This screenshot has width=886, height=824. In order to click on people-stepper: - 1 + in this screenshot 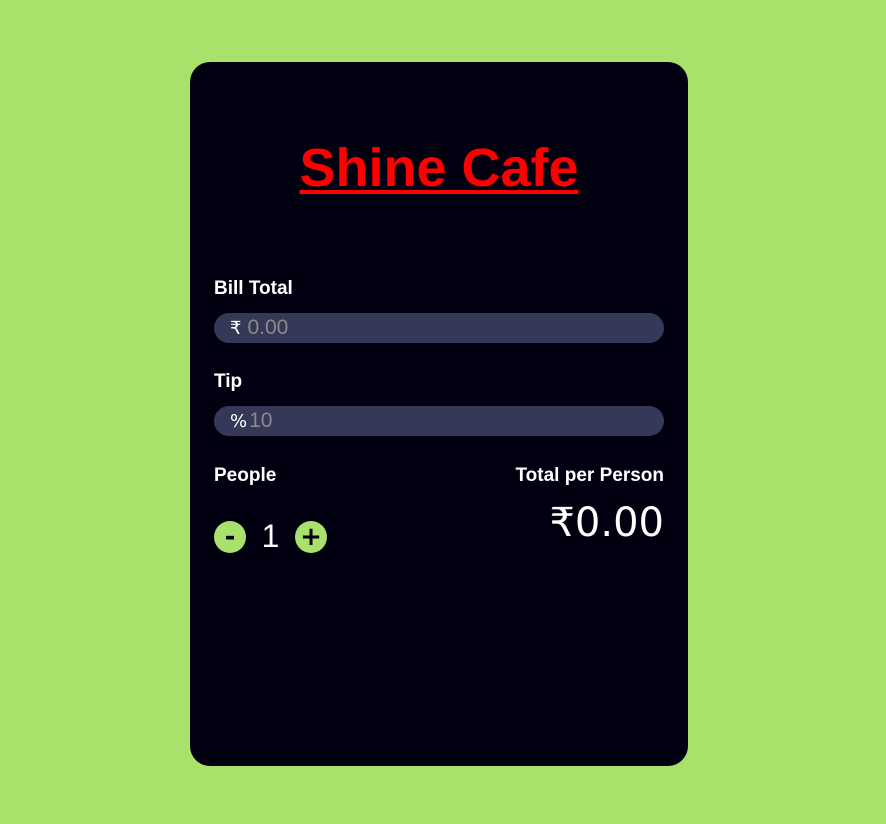, I will do `click(270, 536)`.